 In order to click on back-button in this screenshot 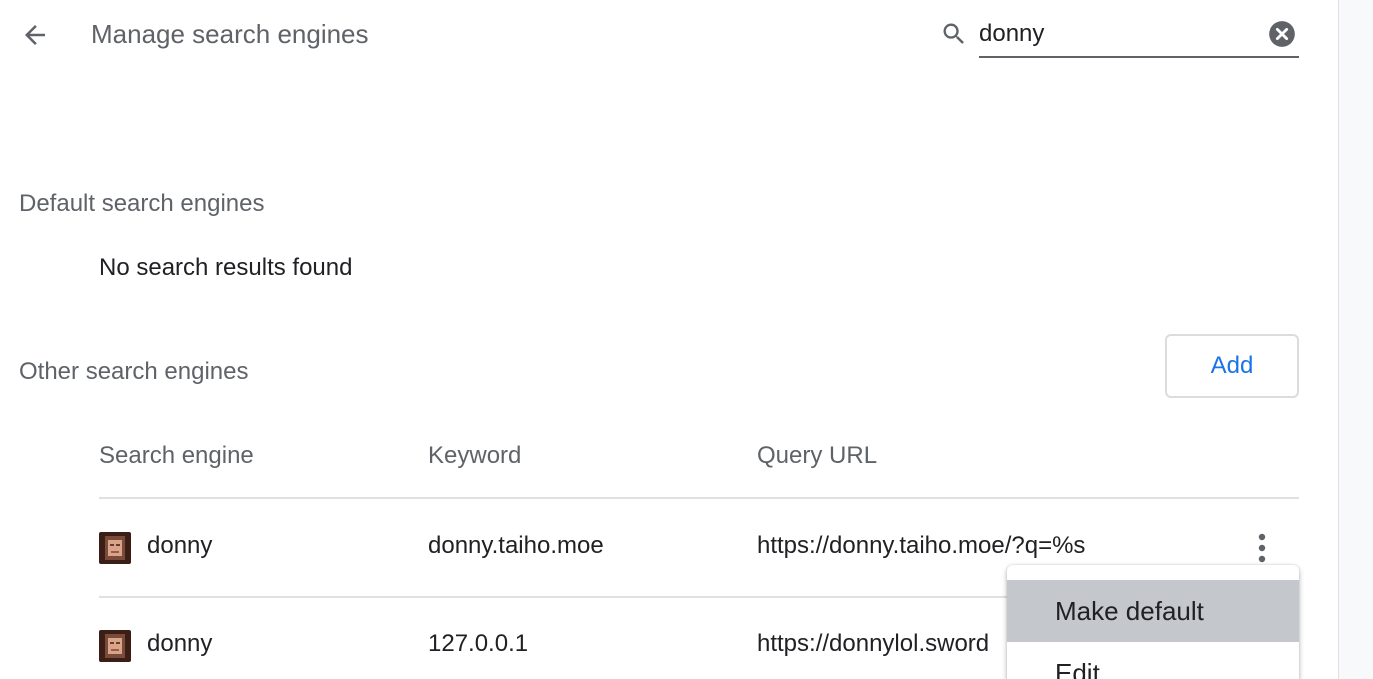, I will do `click(35, 35)`.